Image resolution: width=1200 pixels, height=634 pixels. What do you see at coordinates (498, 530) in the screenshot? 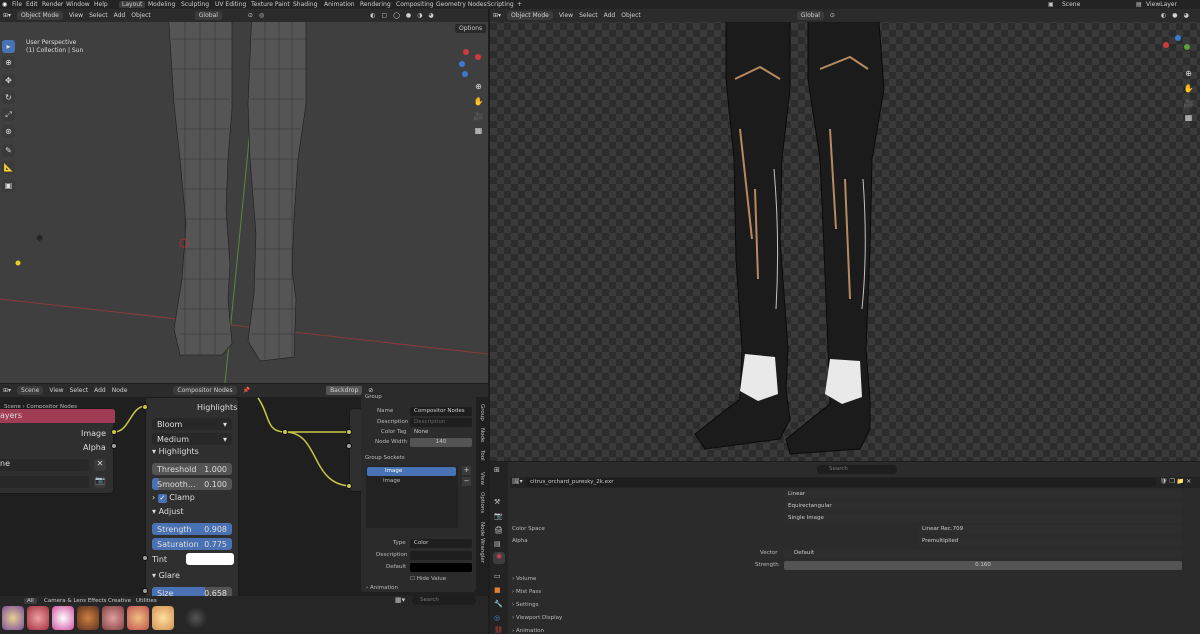
I see `output-tab-icon: 🖨` at bounding box center [498, 530].